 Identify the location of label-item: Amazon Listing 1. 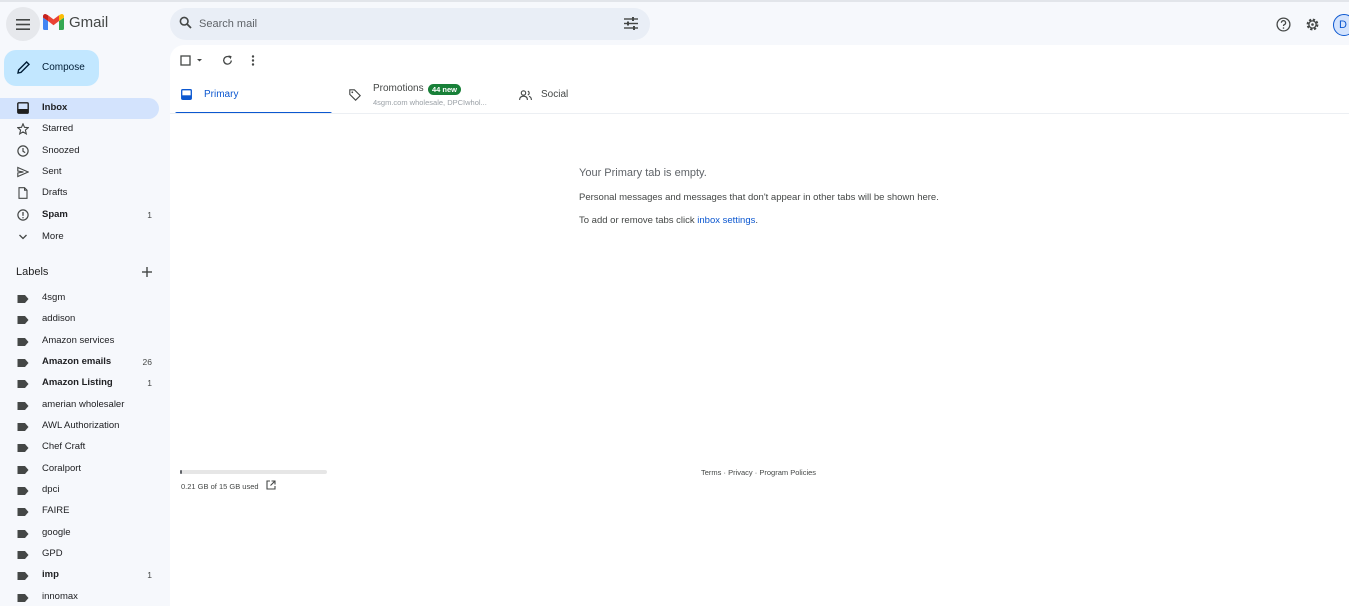
(79, 383).